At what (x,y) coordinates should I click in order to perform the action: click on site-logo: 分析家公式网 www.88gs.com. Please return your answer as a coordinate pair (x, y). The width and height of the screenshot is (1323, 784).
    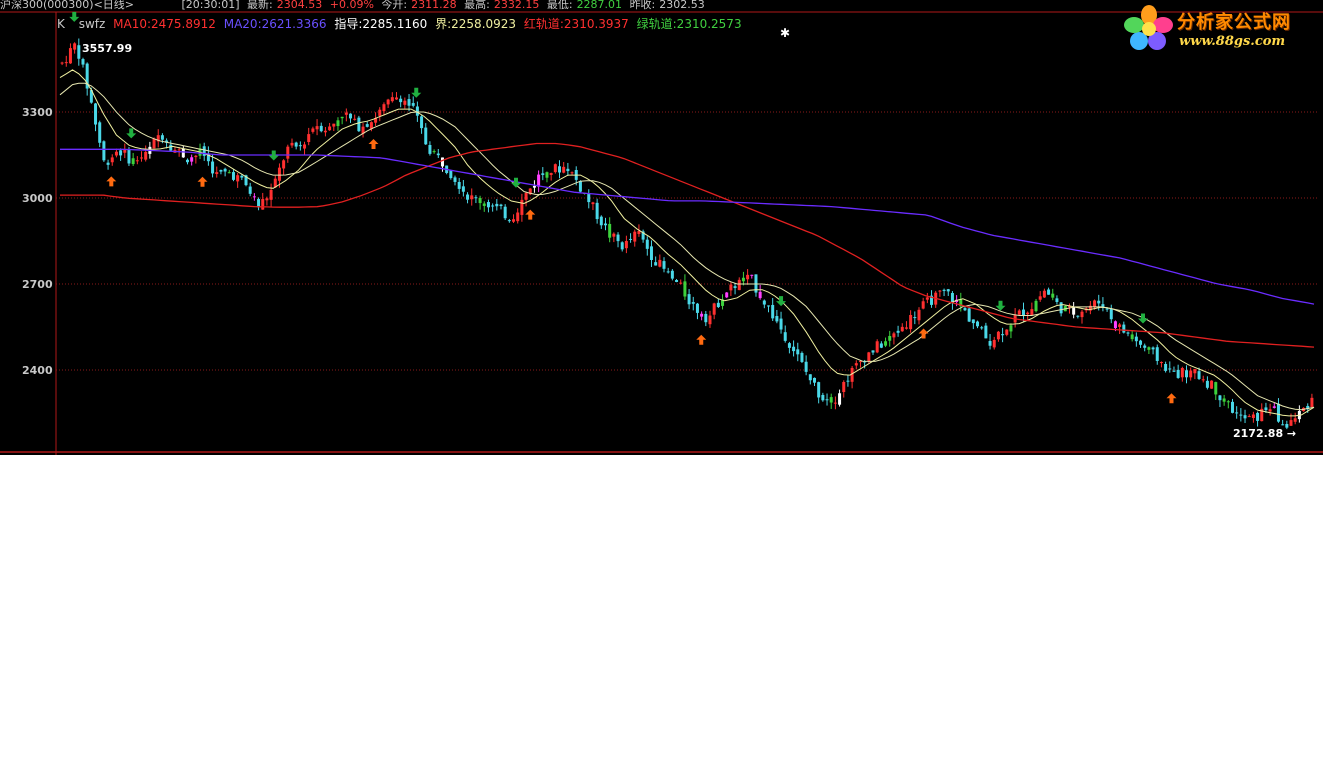
    Looking at the image, I should click on (1219, 28).